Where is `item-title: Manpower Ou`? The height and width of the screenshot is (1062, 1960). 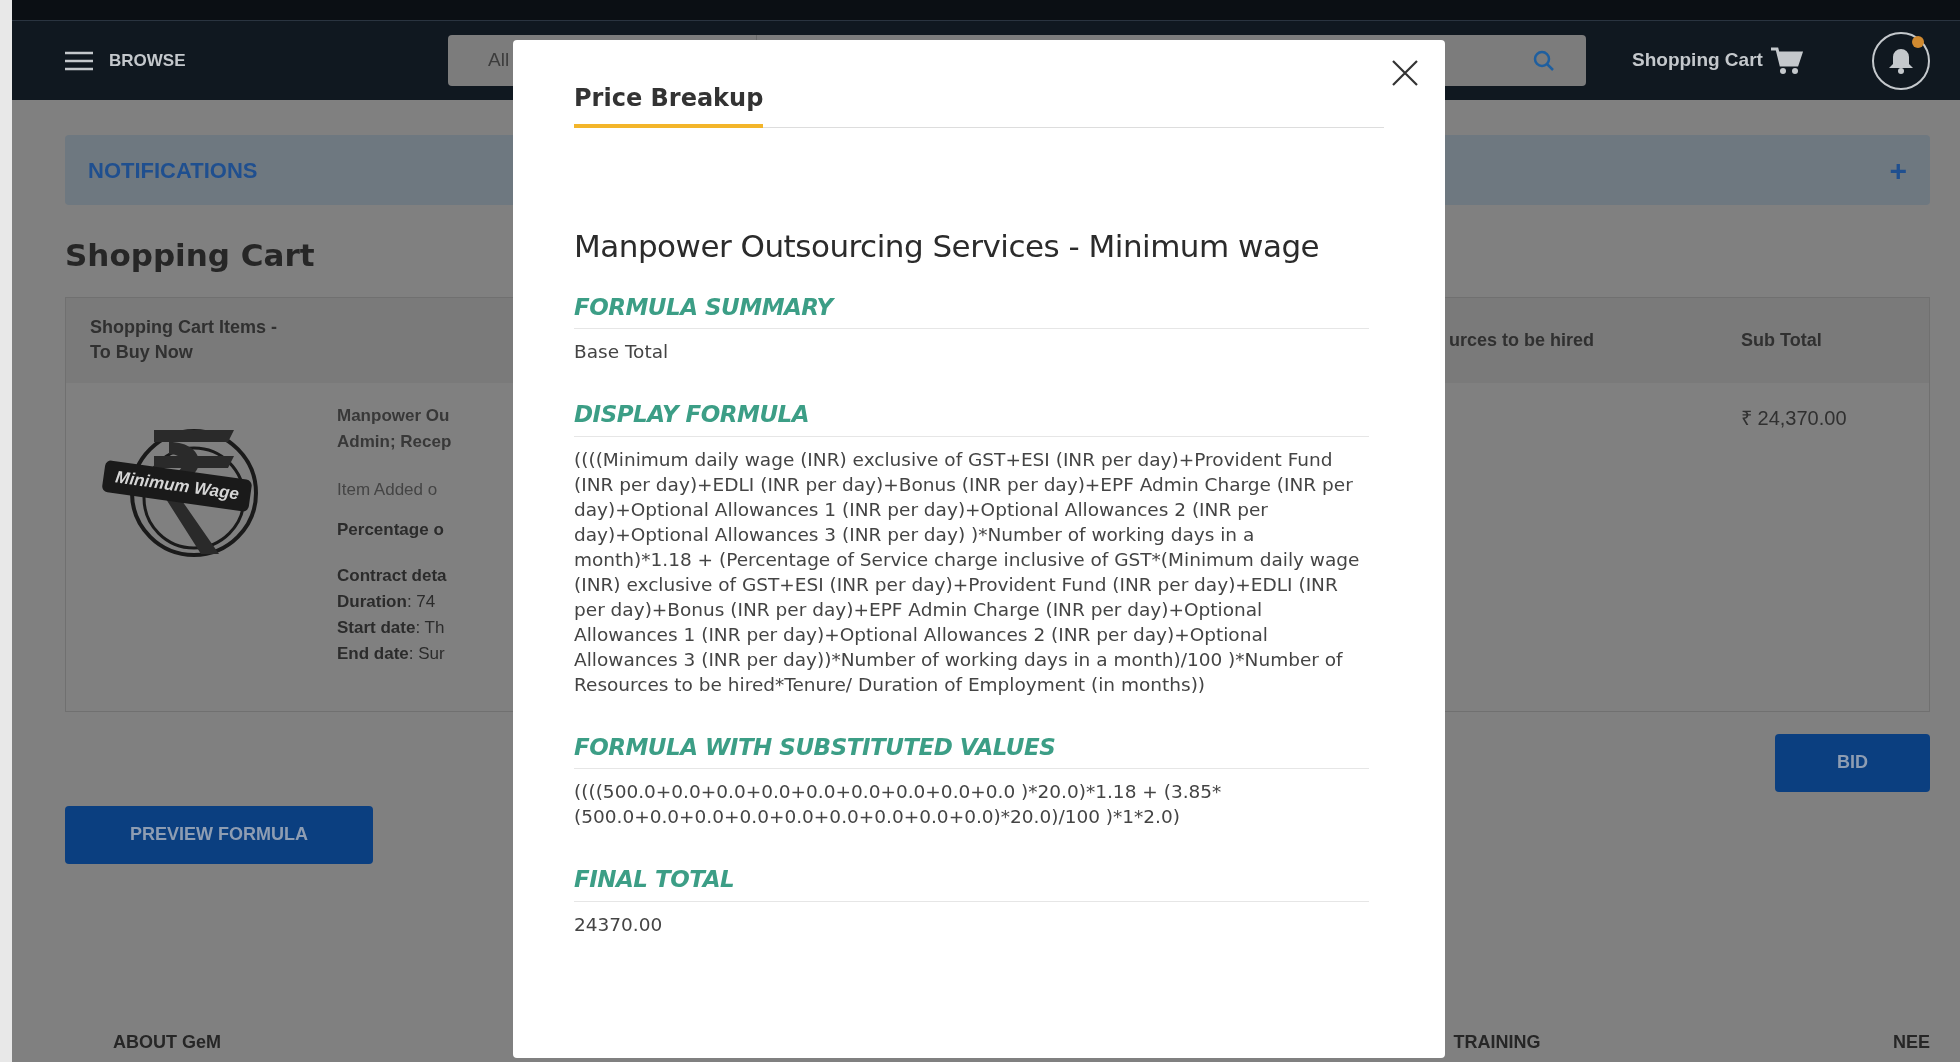
item-title: Manpower Ou is located at coordinates (394, 415).